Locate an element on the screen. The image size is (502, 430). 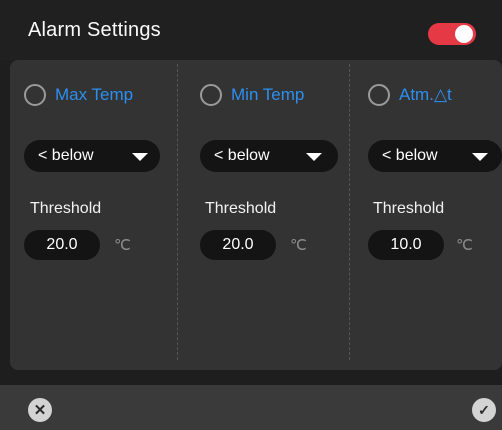
close-icon: ✕ is located at coordinates (40, 410).